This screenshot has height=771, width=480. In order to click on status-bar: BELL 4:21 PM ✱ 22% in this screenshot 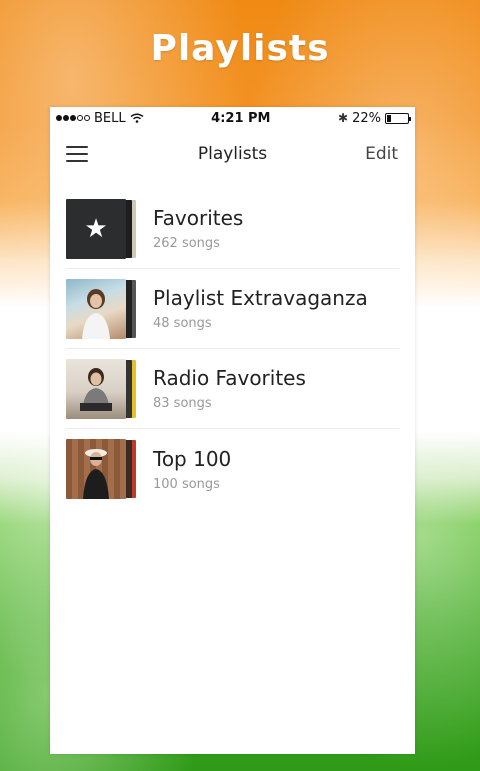, I will do `click(232, 118)`.